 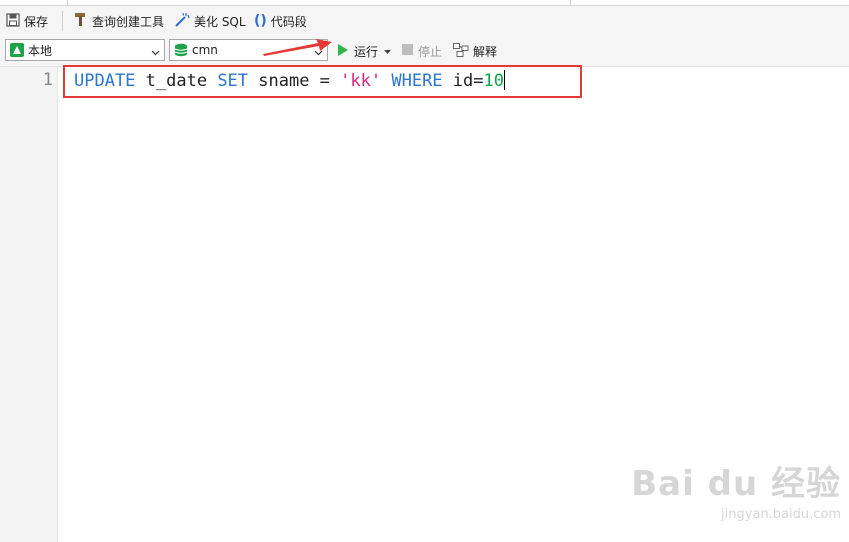 I want to click on code-snippet-button: () 代码段, so click(x=280, y=21).